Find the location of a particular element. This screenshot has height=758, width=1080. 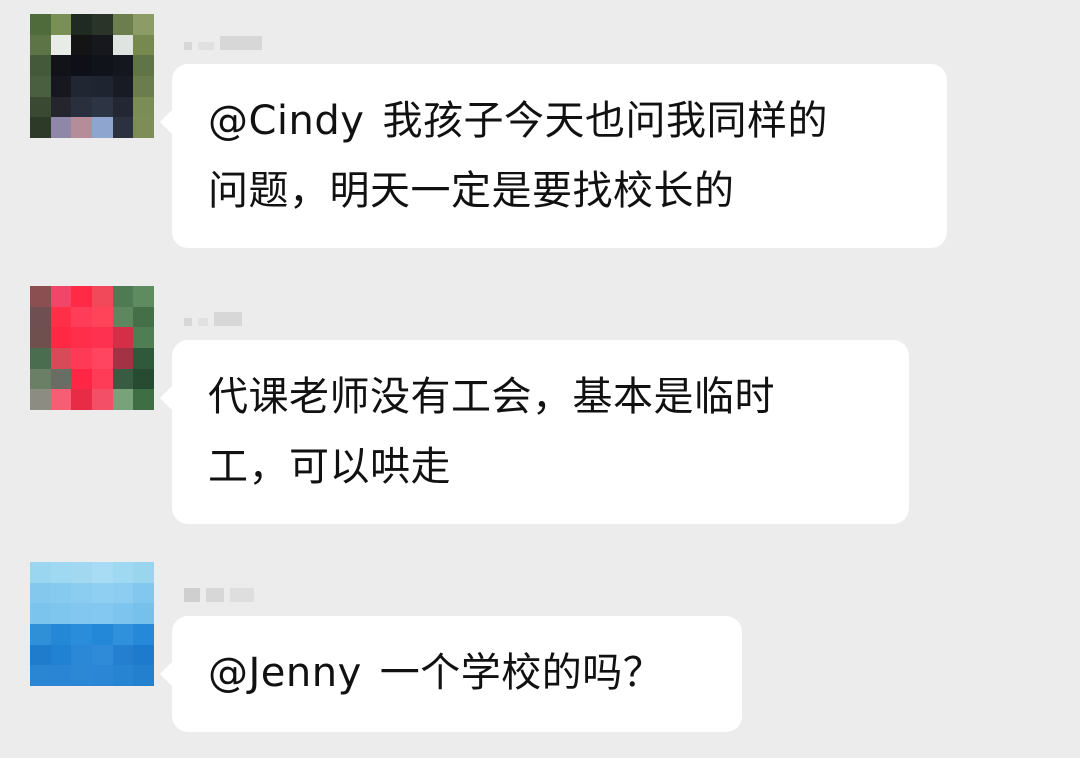

message-bubble-3: @Jenny 一个学校的吗？ is located at coordinates (451, 674).